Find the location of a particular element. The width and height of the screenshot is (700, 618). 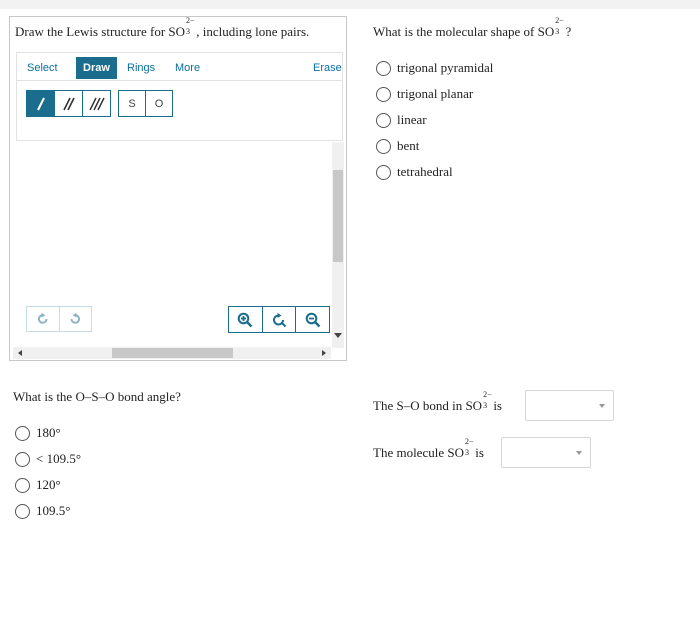

option-label: trigonal pyramidal is located at coordinates (445, 67).